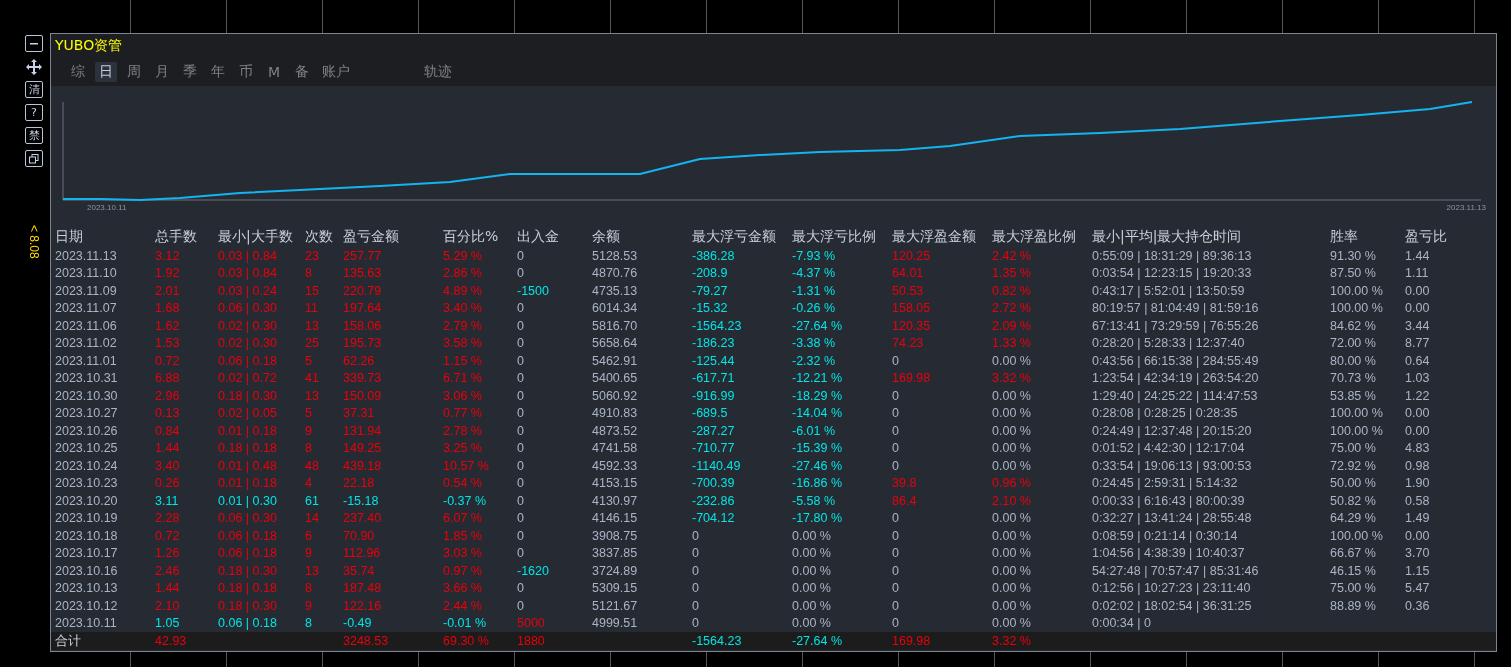 This screenshot has height=667, width=1511. What do you see at coordinates (1353, 255) in the screenshot?
I see `table-cell: 91.30 %` at bounding box center [1353, 255].